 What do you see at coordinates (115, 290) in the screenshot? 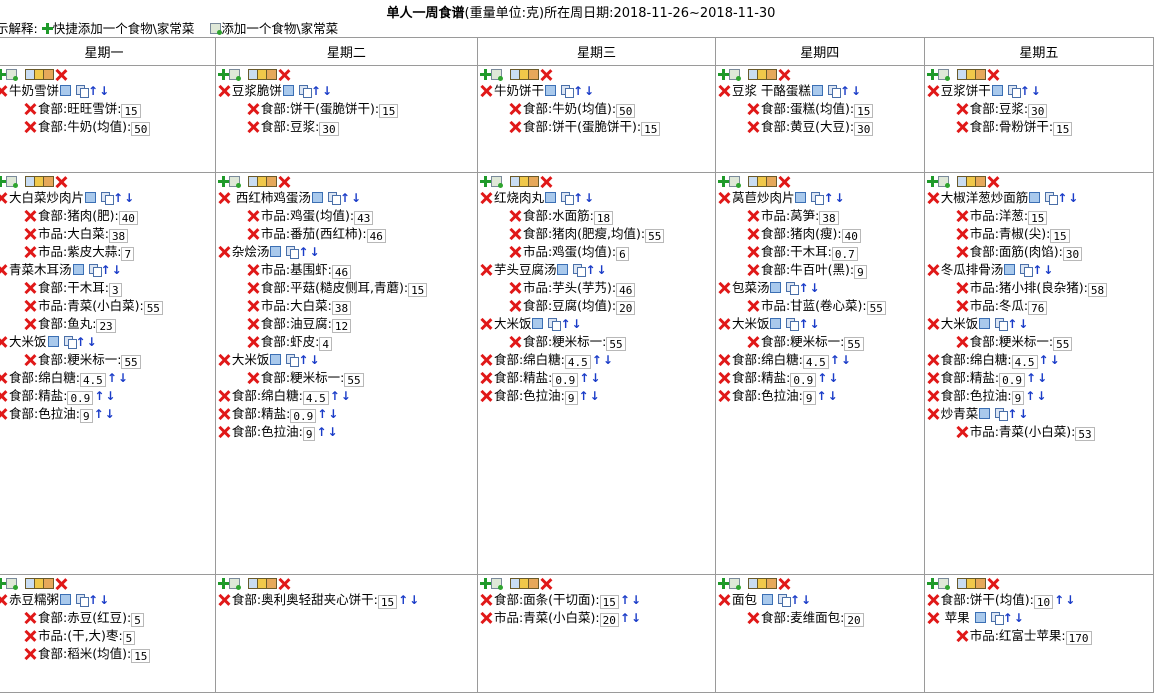
I see `amount-field: 3` at bounding box center [115, 290].